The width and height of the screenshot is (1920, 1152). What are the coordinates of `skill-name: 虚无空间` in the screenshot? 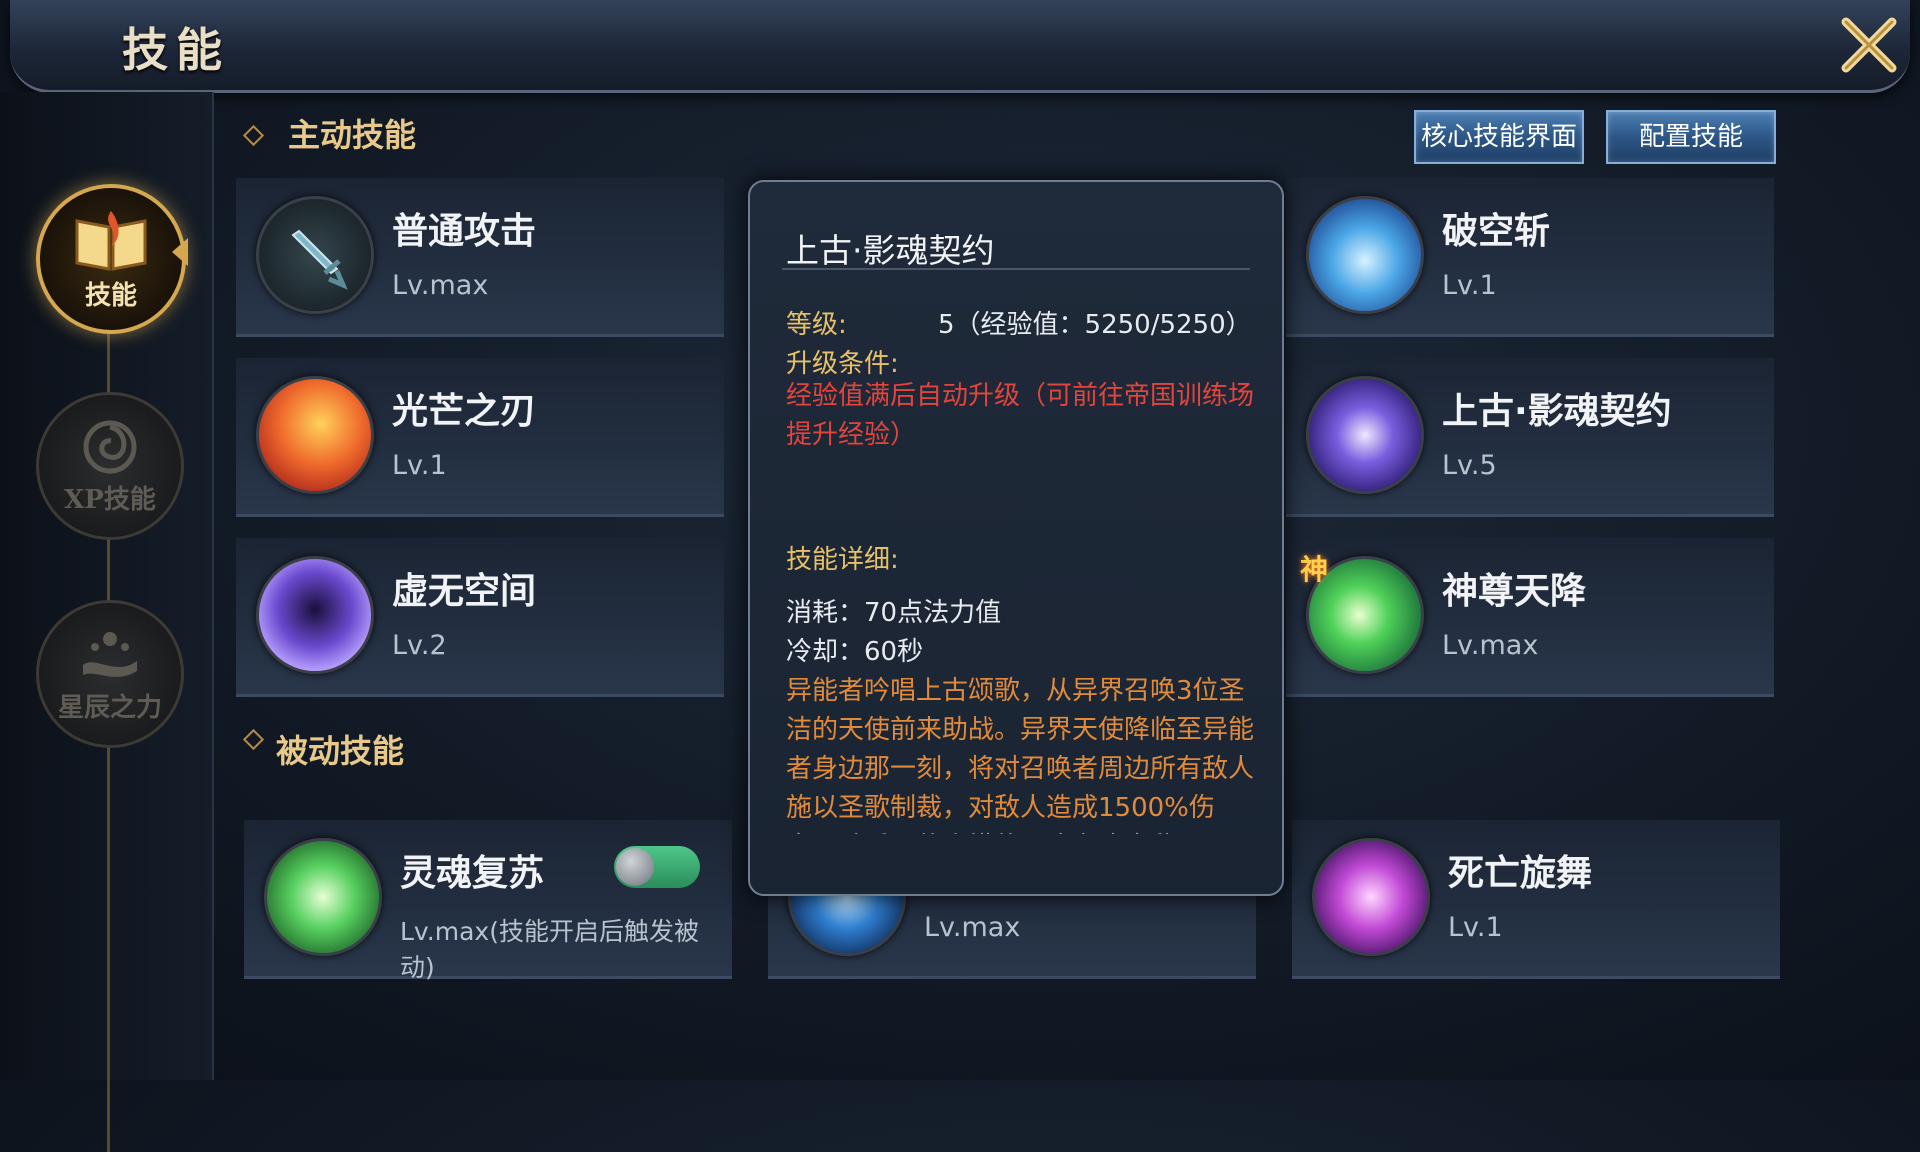 It's located at (464, 591).